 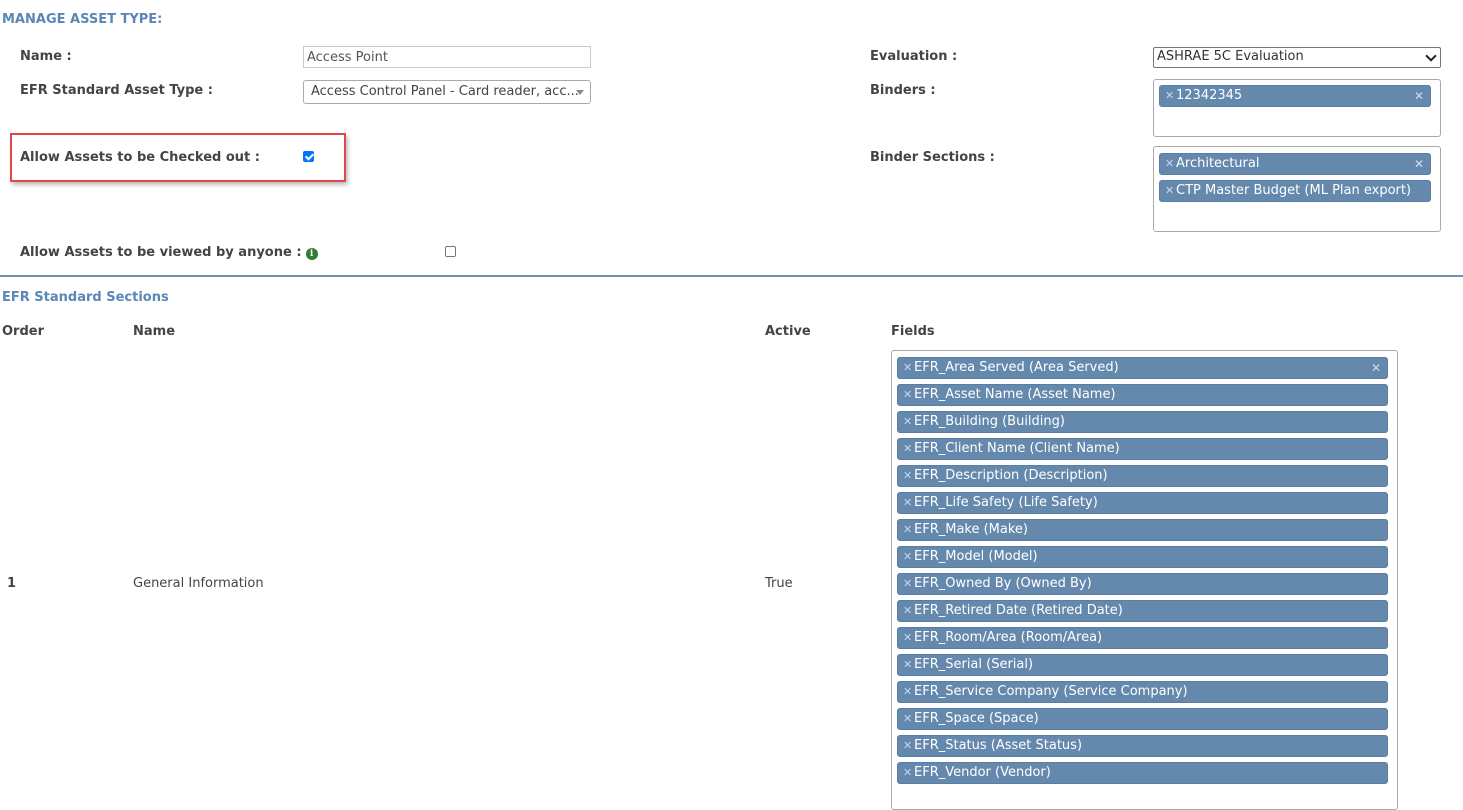 I want to click on caret-down-icon, so click(x=580, y=92).